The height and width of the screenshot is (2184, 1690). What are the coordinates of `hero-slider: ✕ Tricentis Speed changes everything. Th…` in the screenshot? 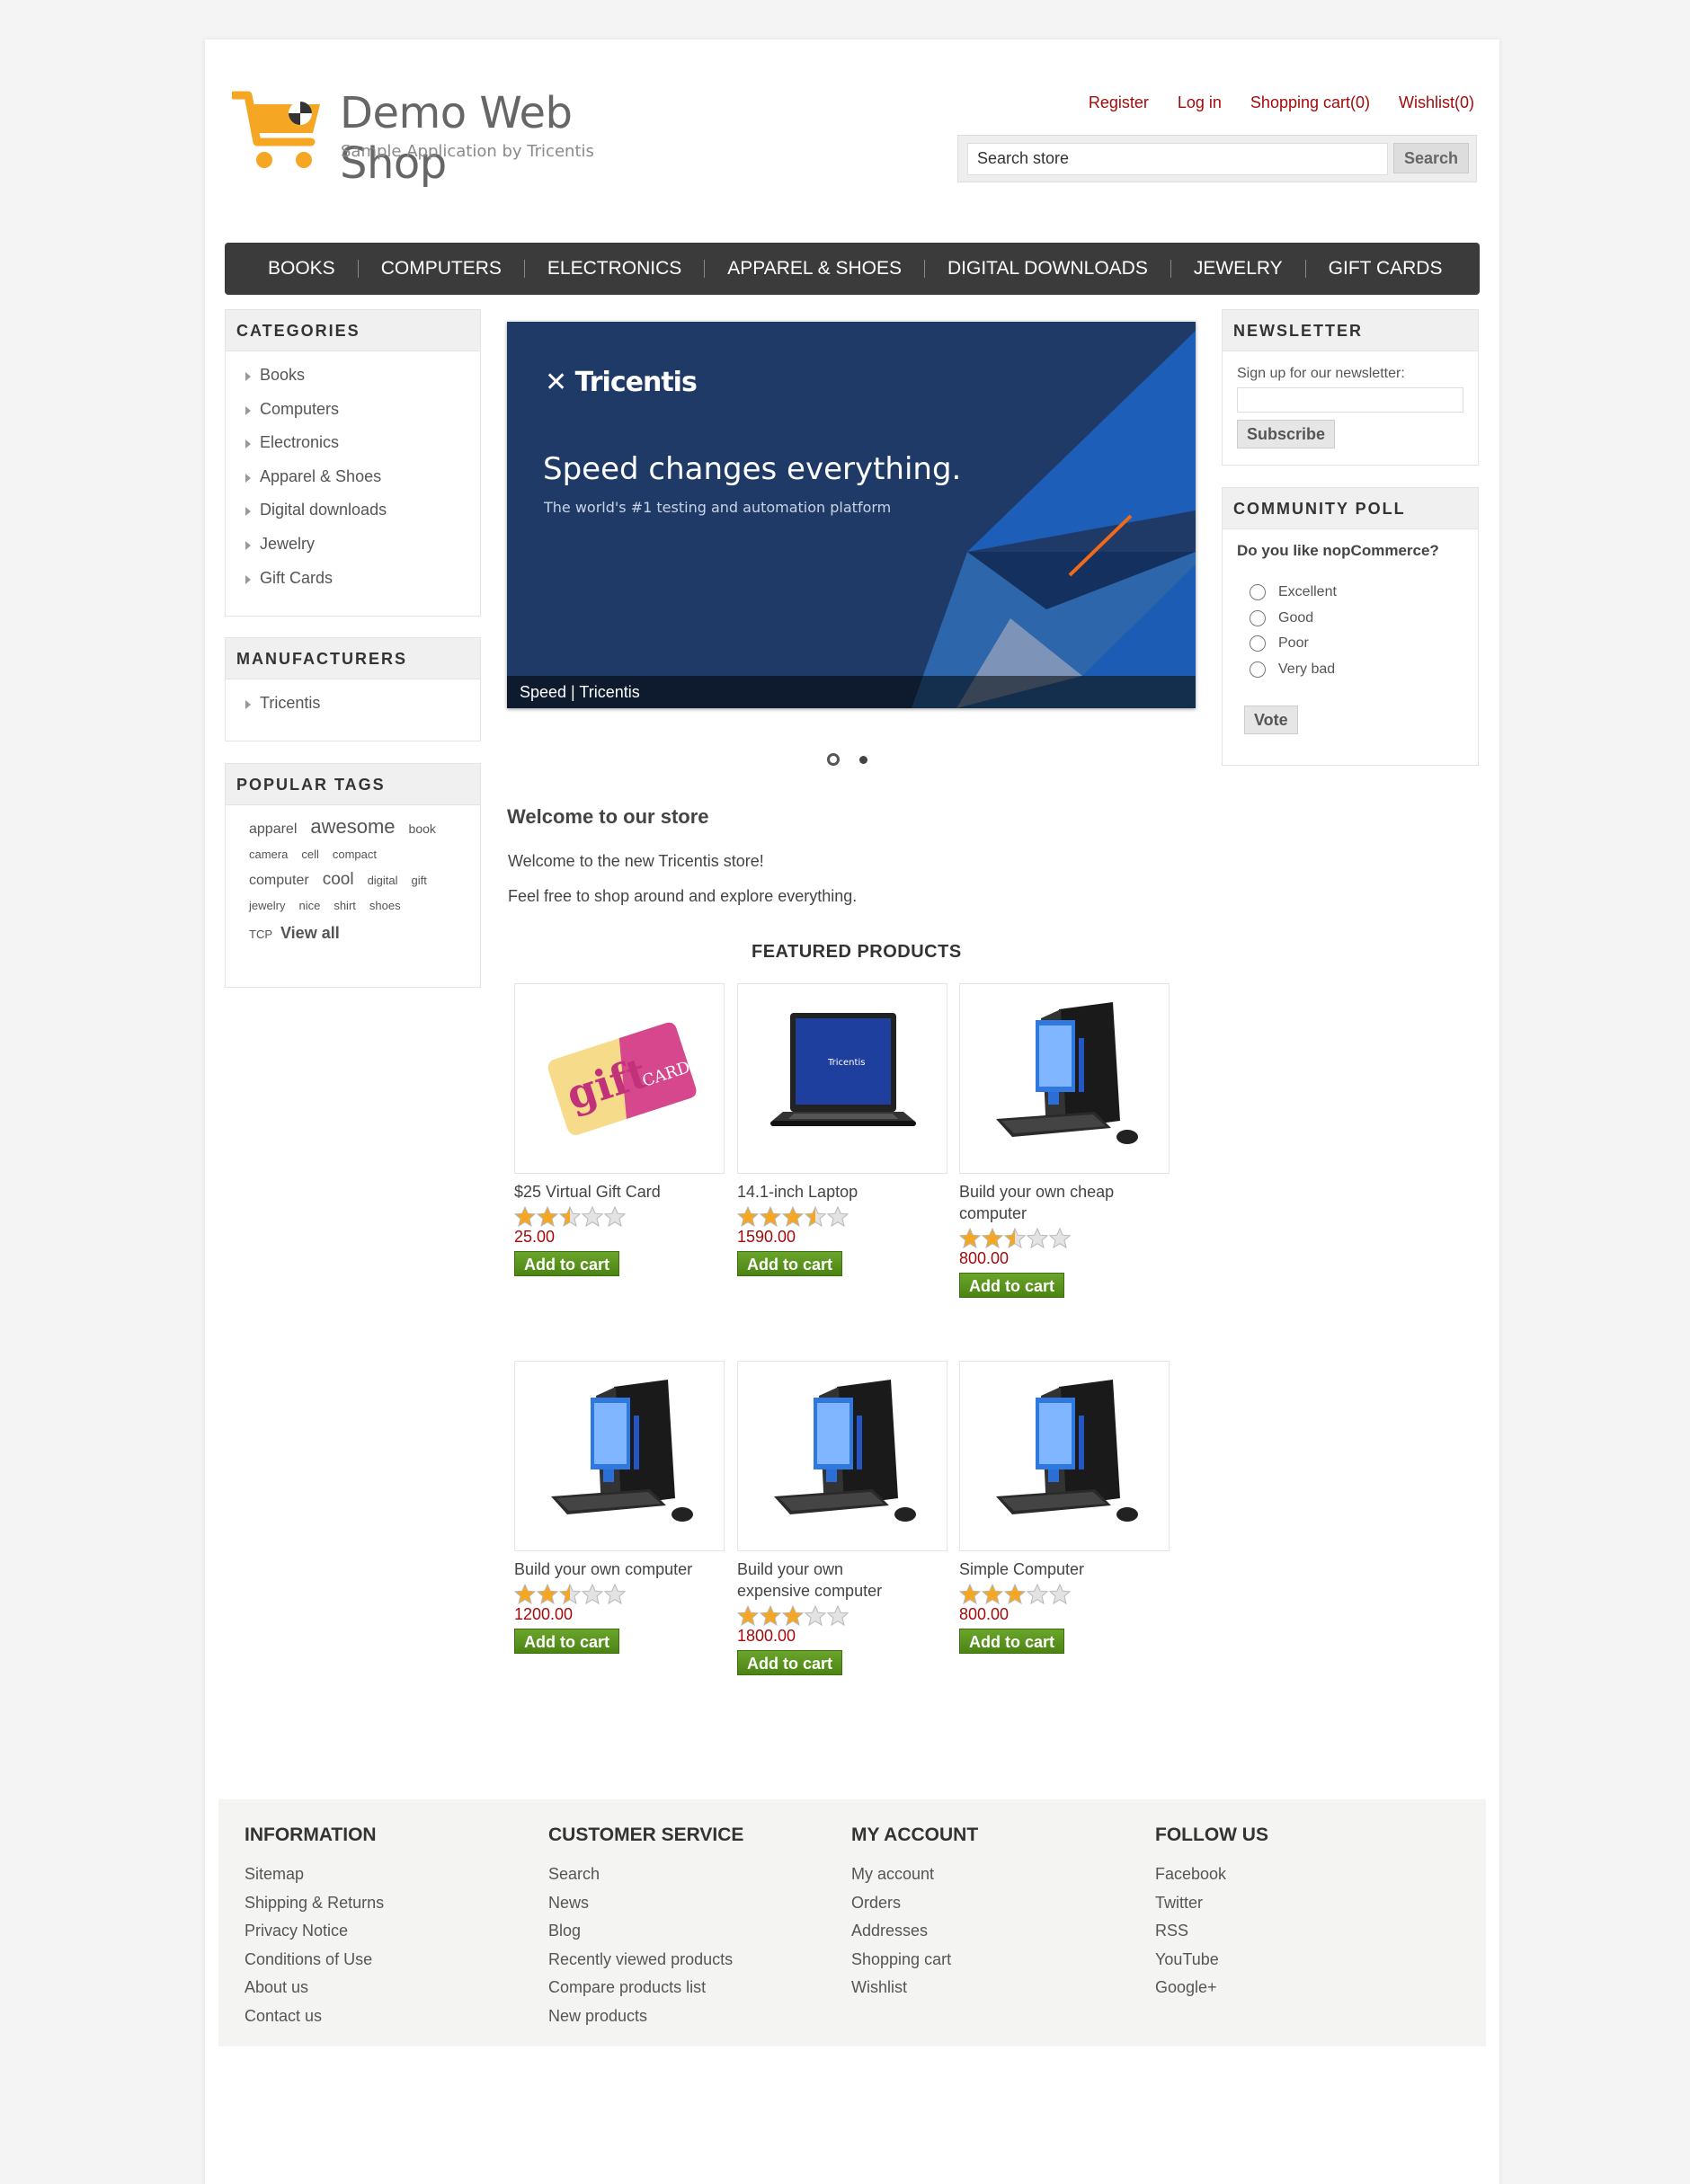 It's located at (851, 515).